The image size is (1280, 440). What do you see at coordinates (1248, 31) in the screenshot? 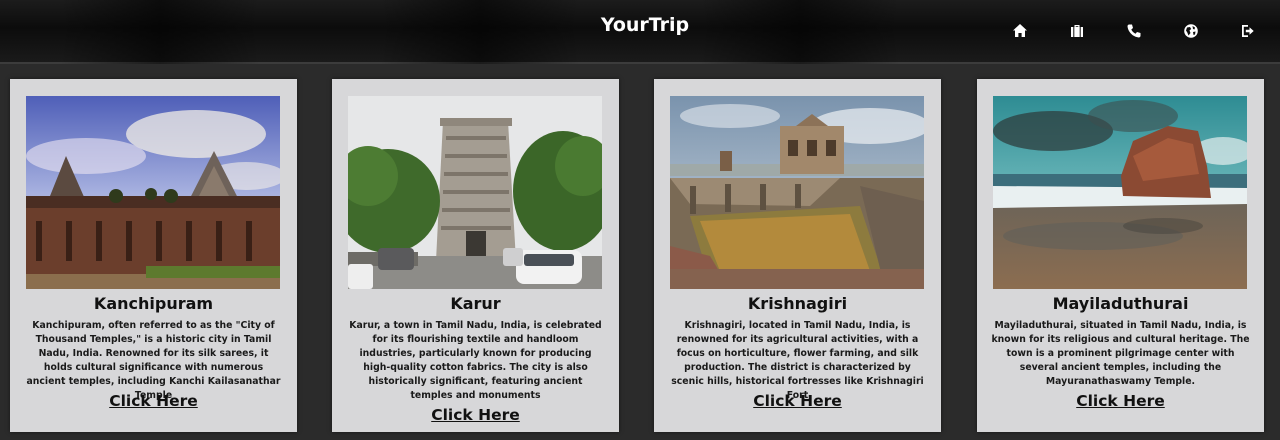
I see `logout-icon` at bounding box center [1248, 31].